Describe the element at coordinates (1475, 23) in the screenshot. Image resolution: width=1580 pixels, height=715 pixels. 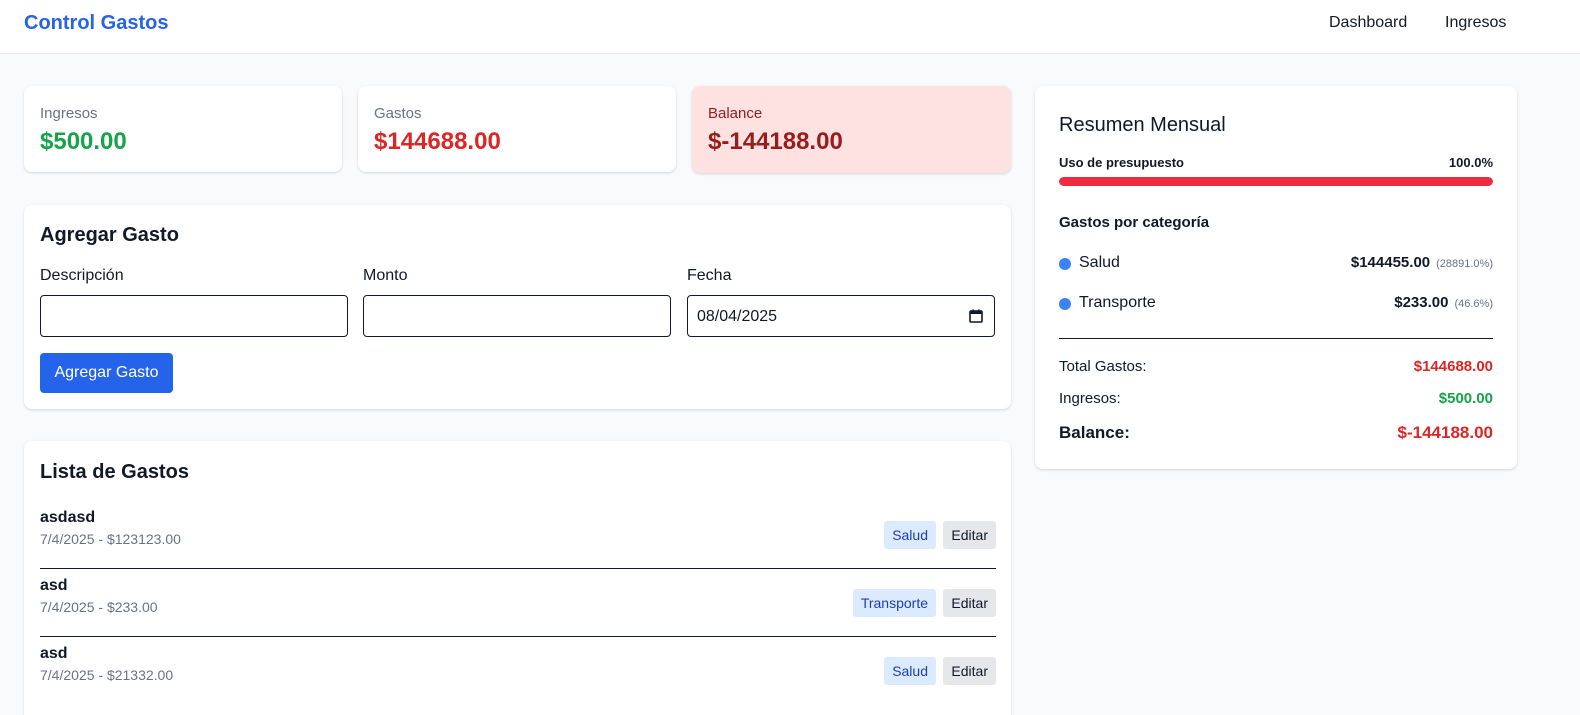
I see `nav-link-ingresos: Ingresos` at that location.